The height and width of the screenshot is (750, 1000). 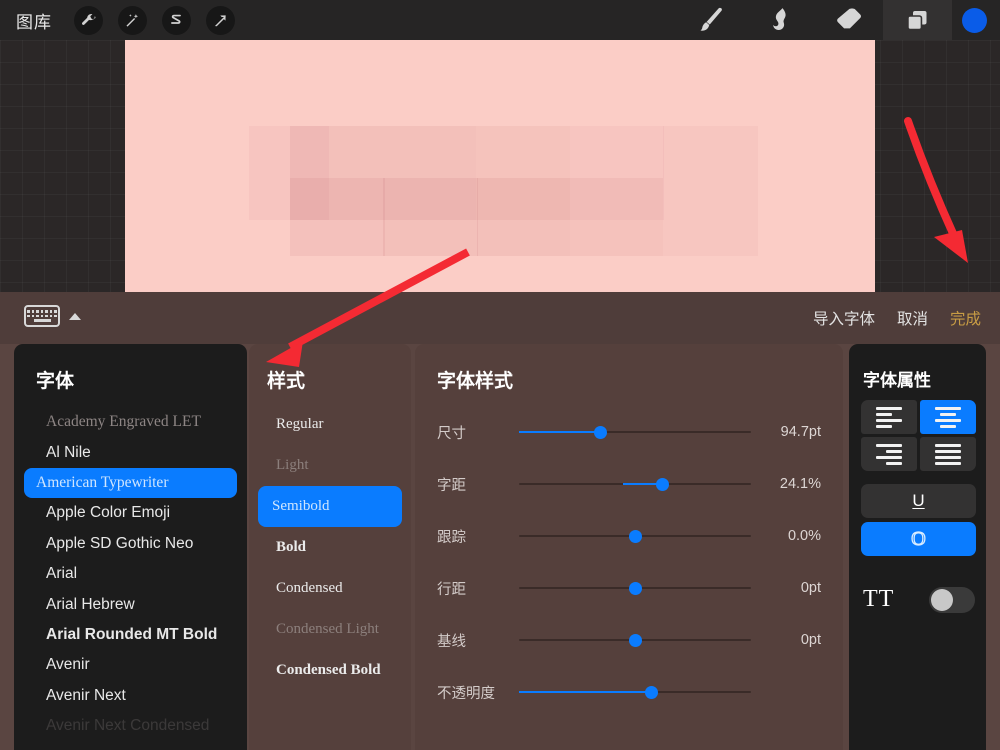 I want to click on selection-icon, so click(x=176, y=20).